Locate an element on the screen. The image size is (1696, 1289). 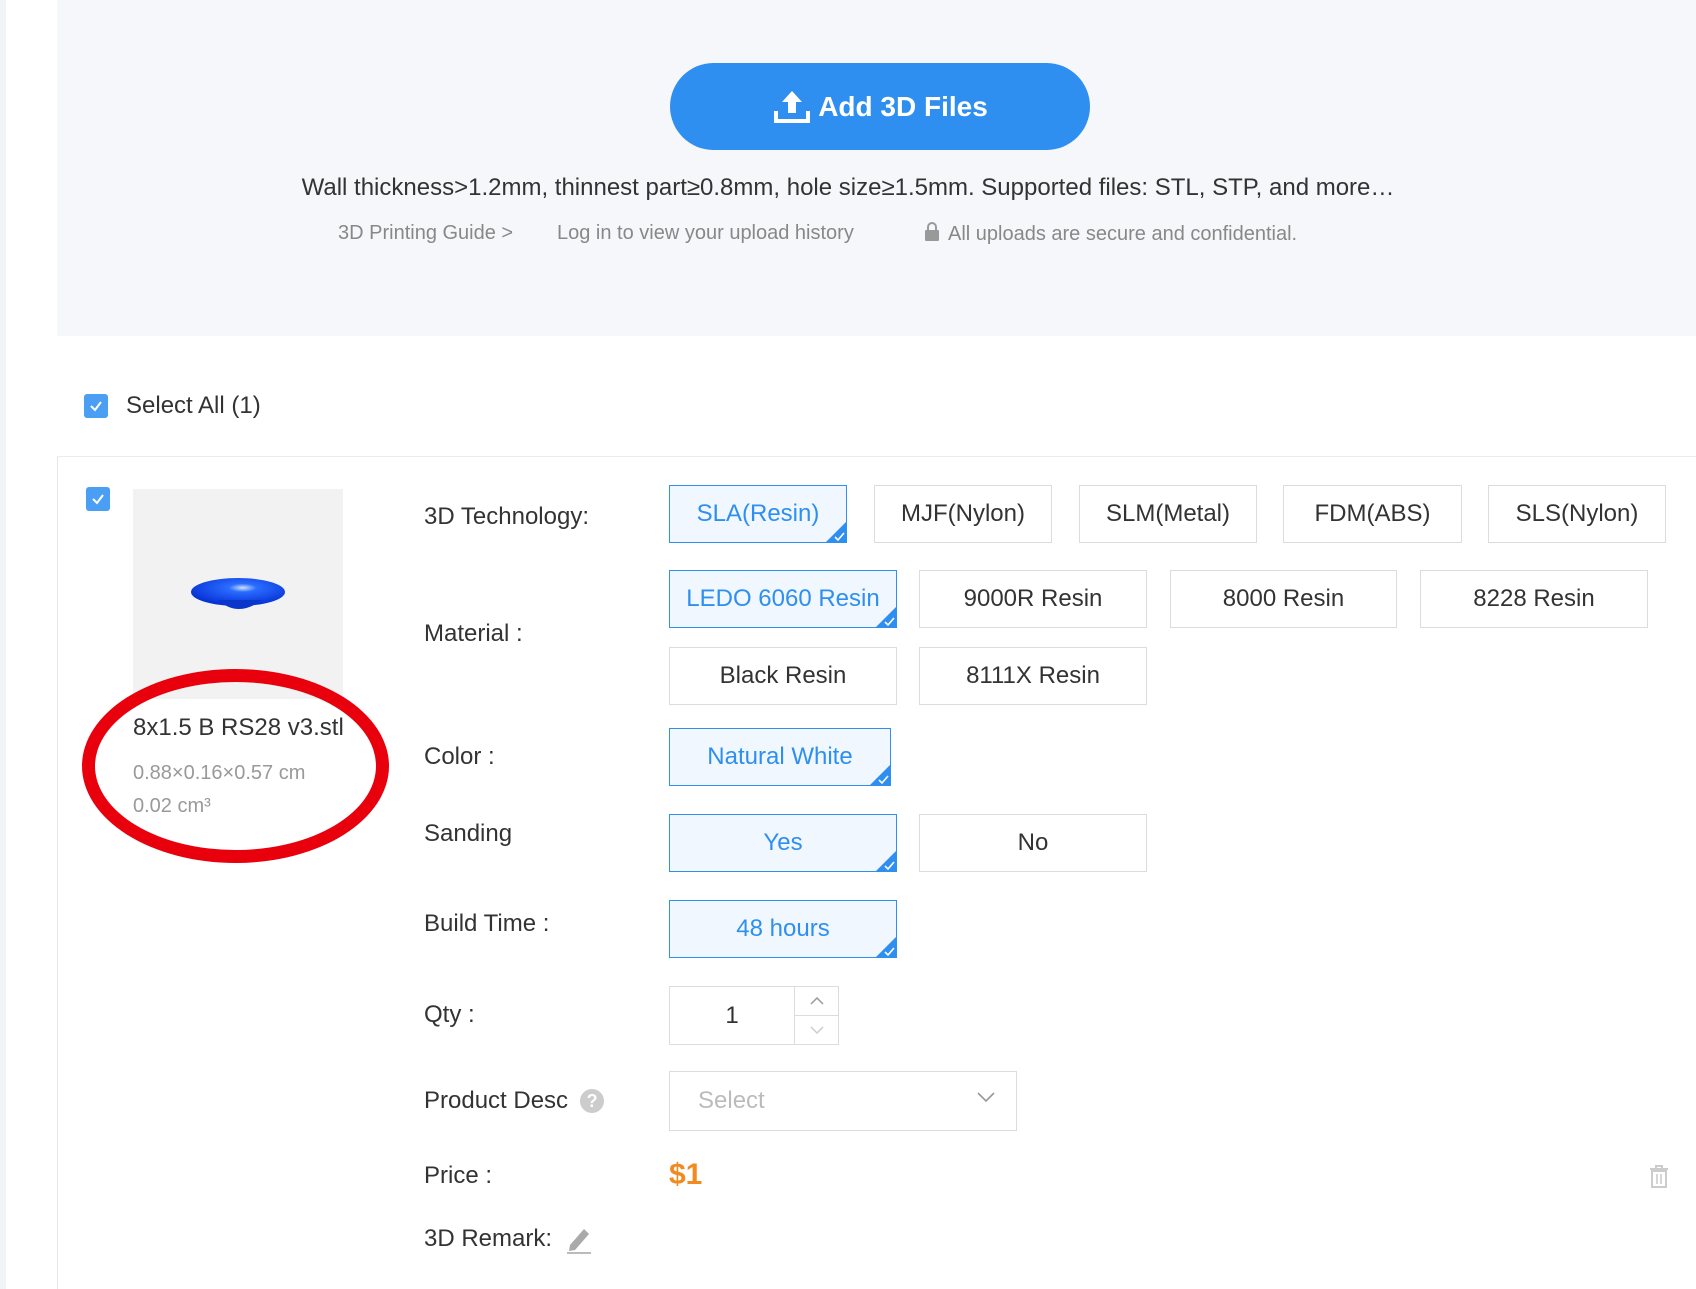
lock-icon is located at coordinates (932, 231).